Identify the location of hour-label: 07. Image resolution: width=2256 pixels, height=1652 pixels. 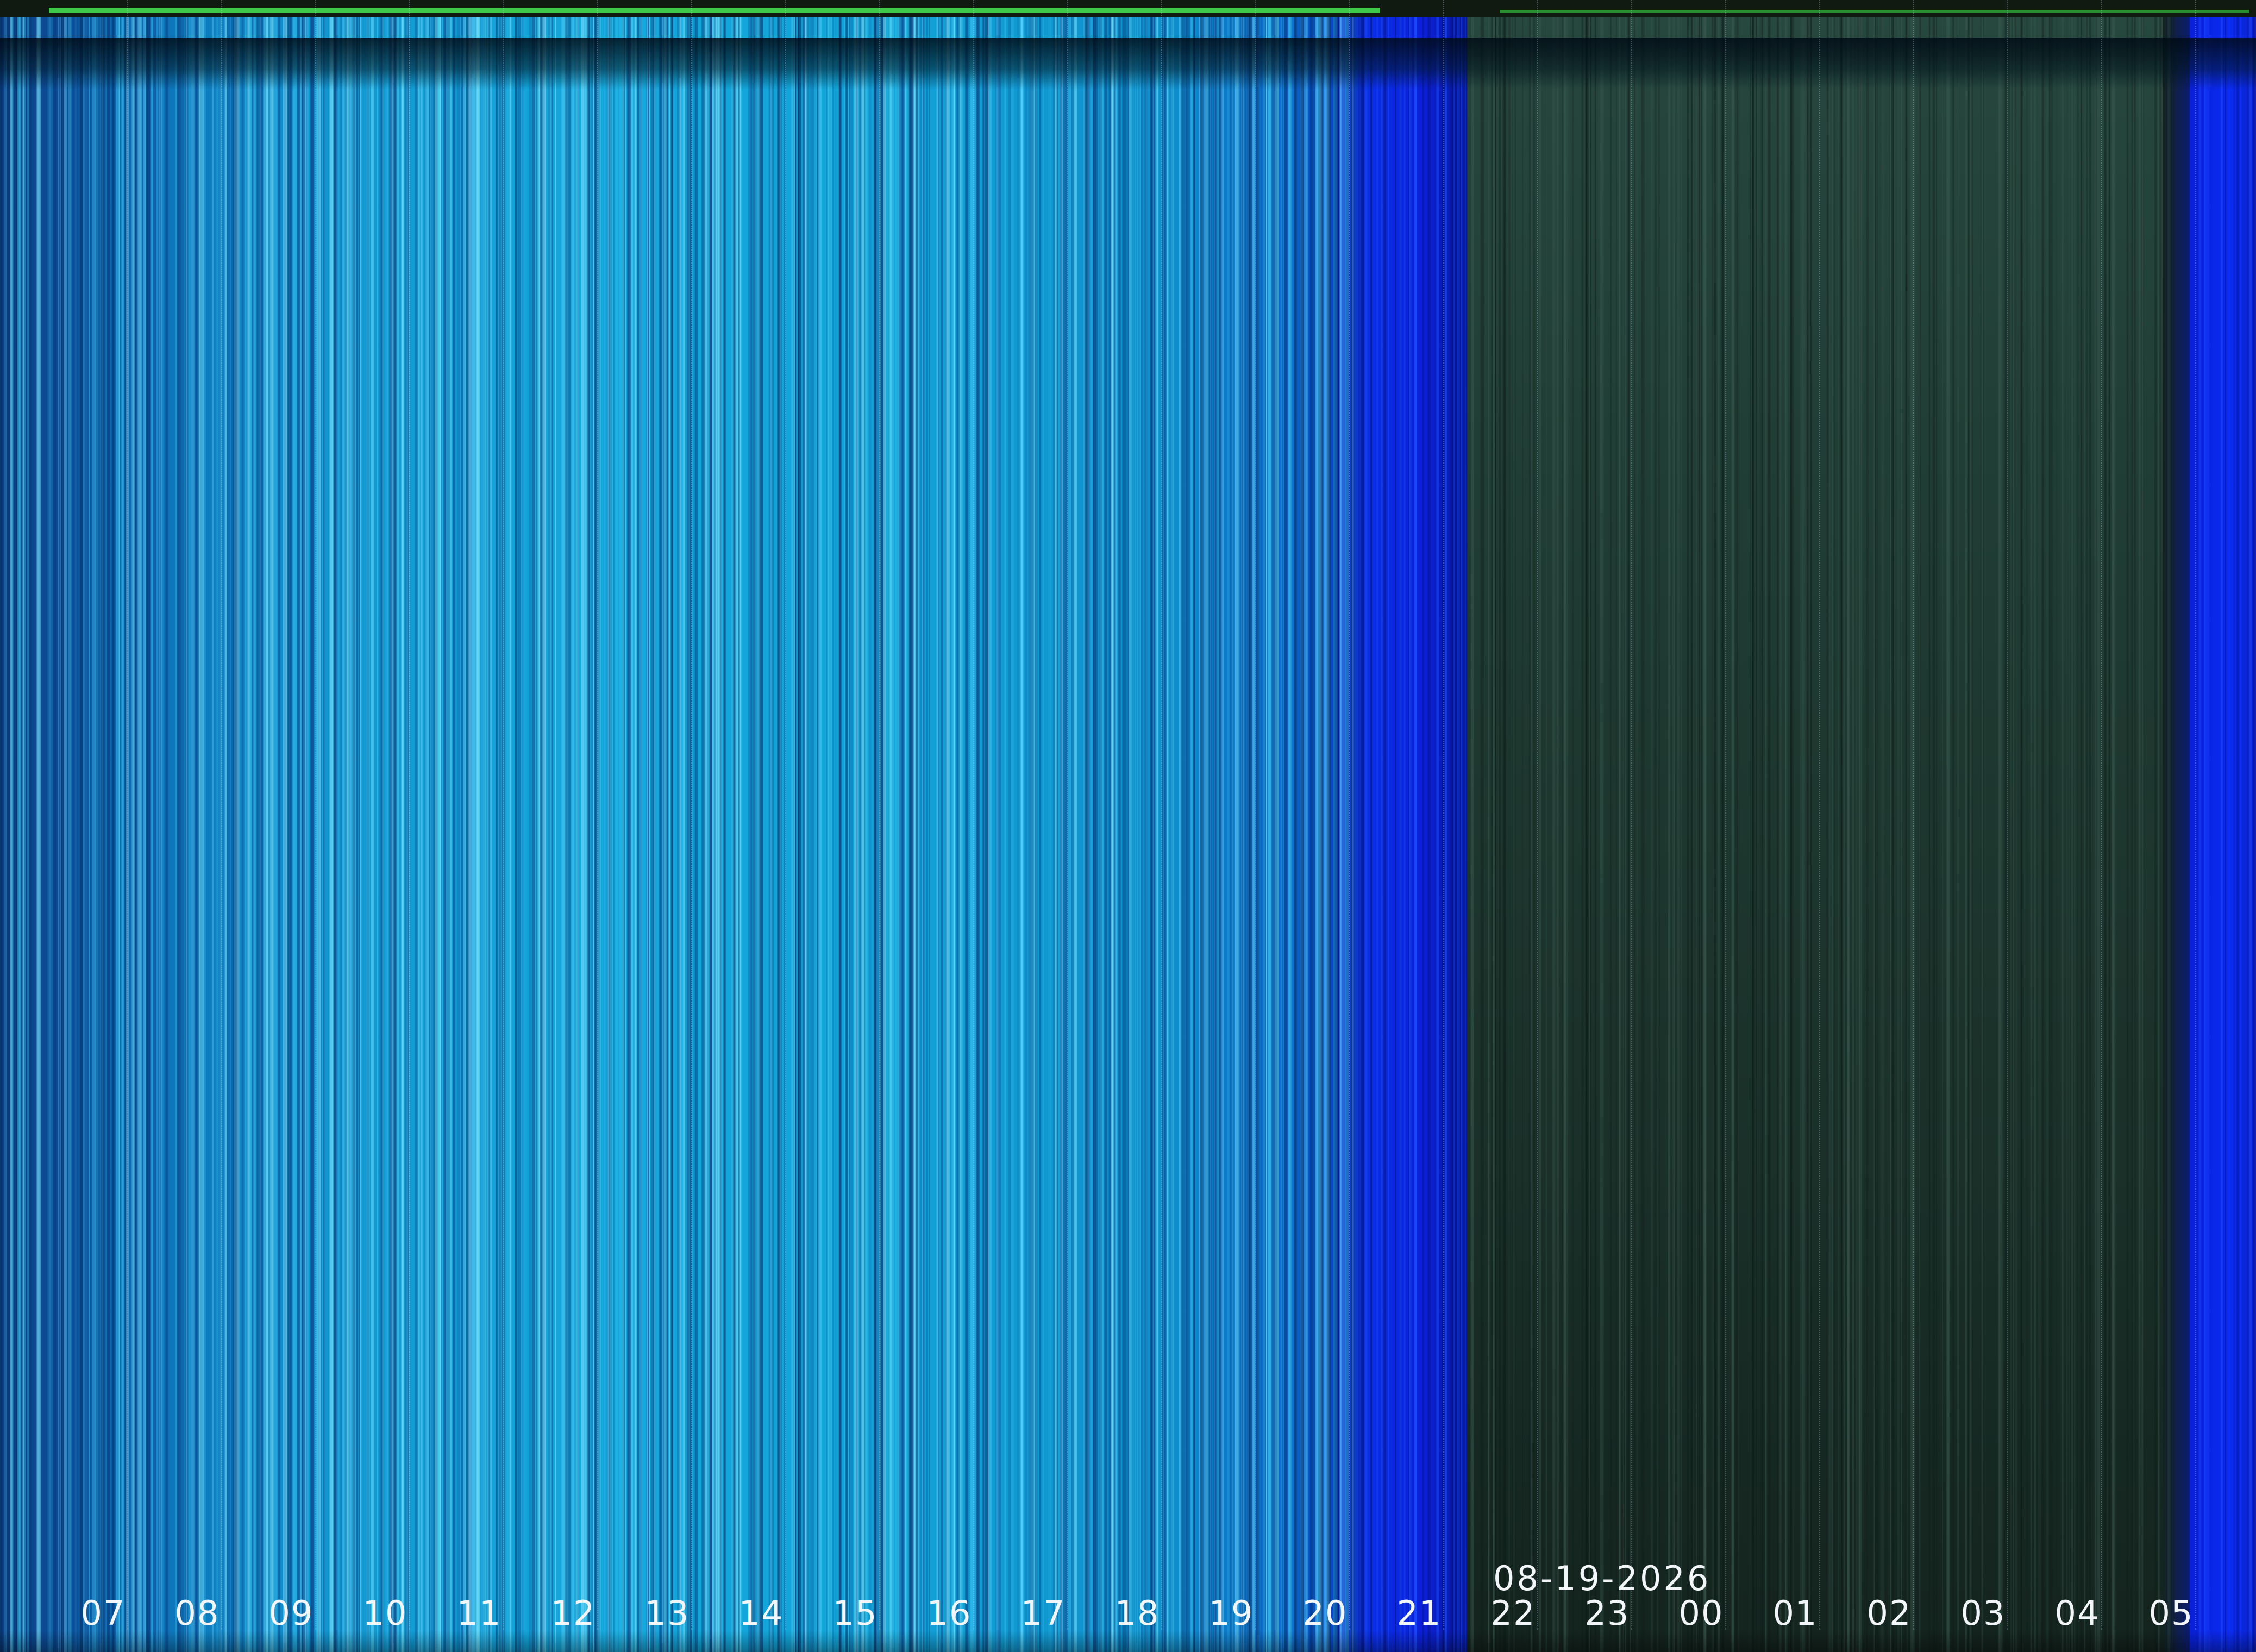
(103, 1613).